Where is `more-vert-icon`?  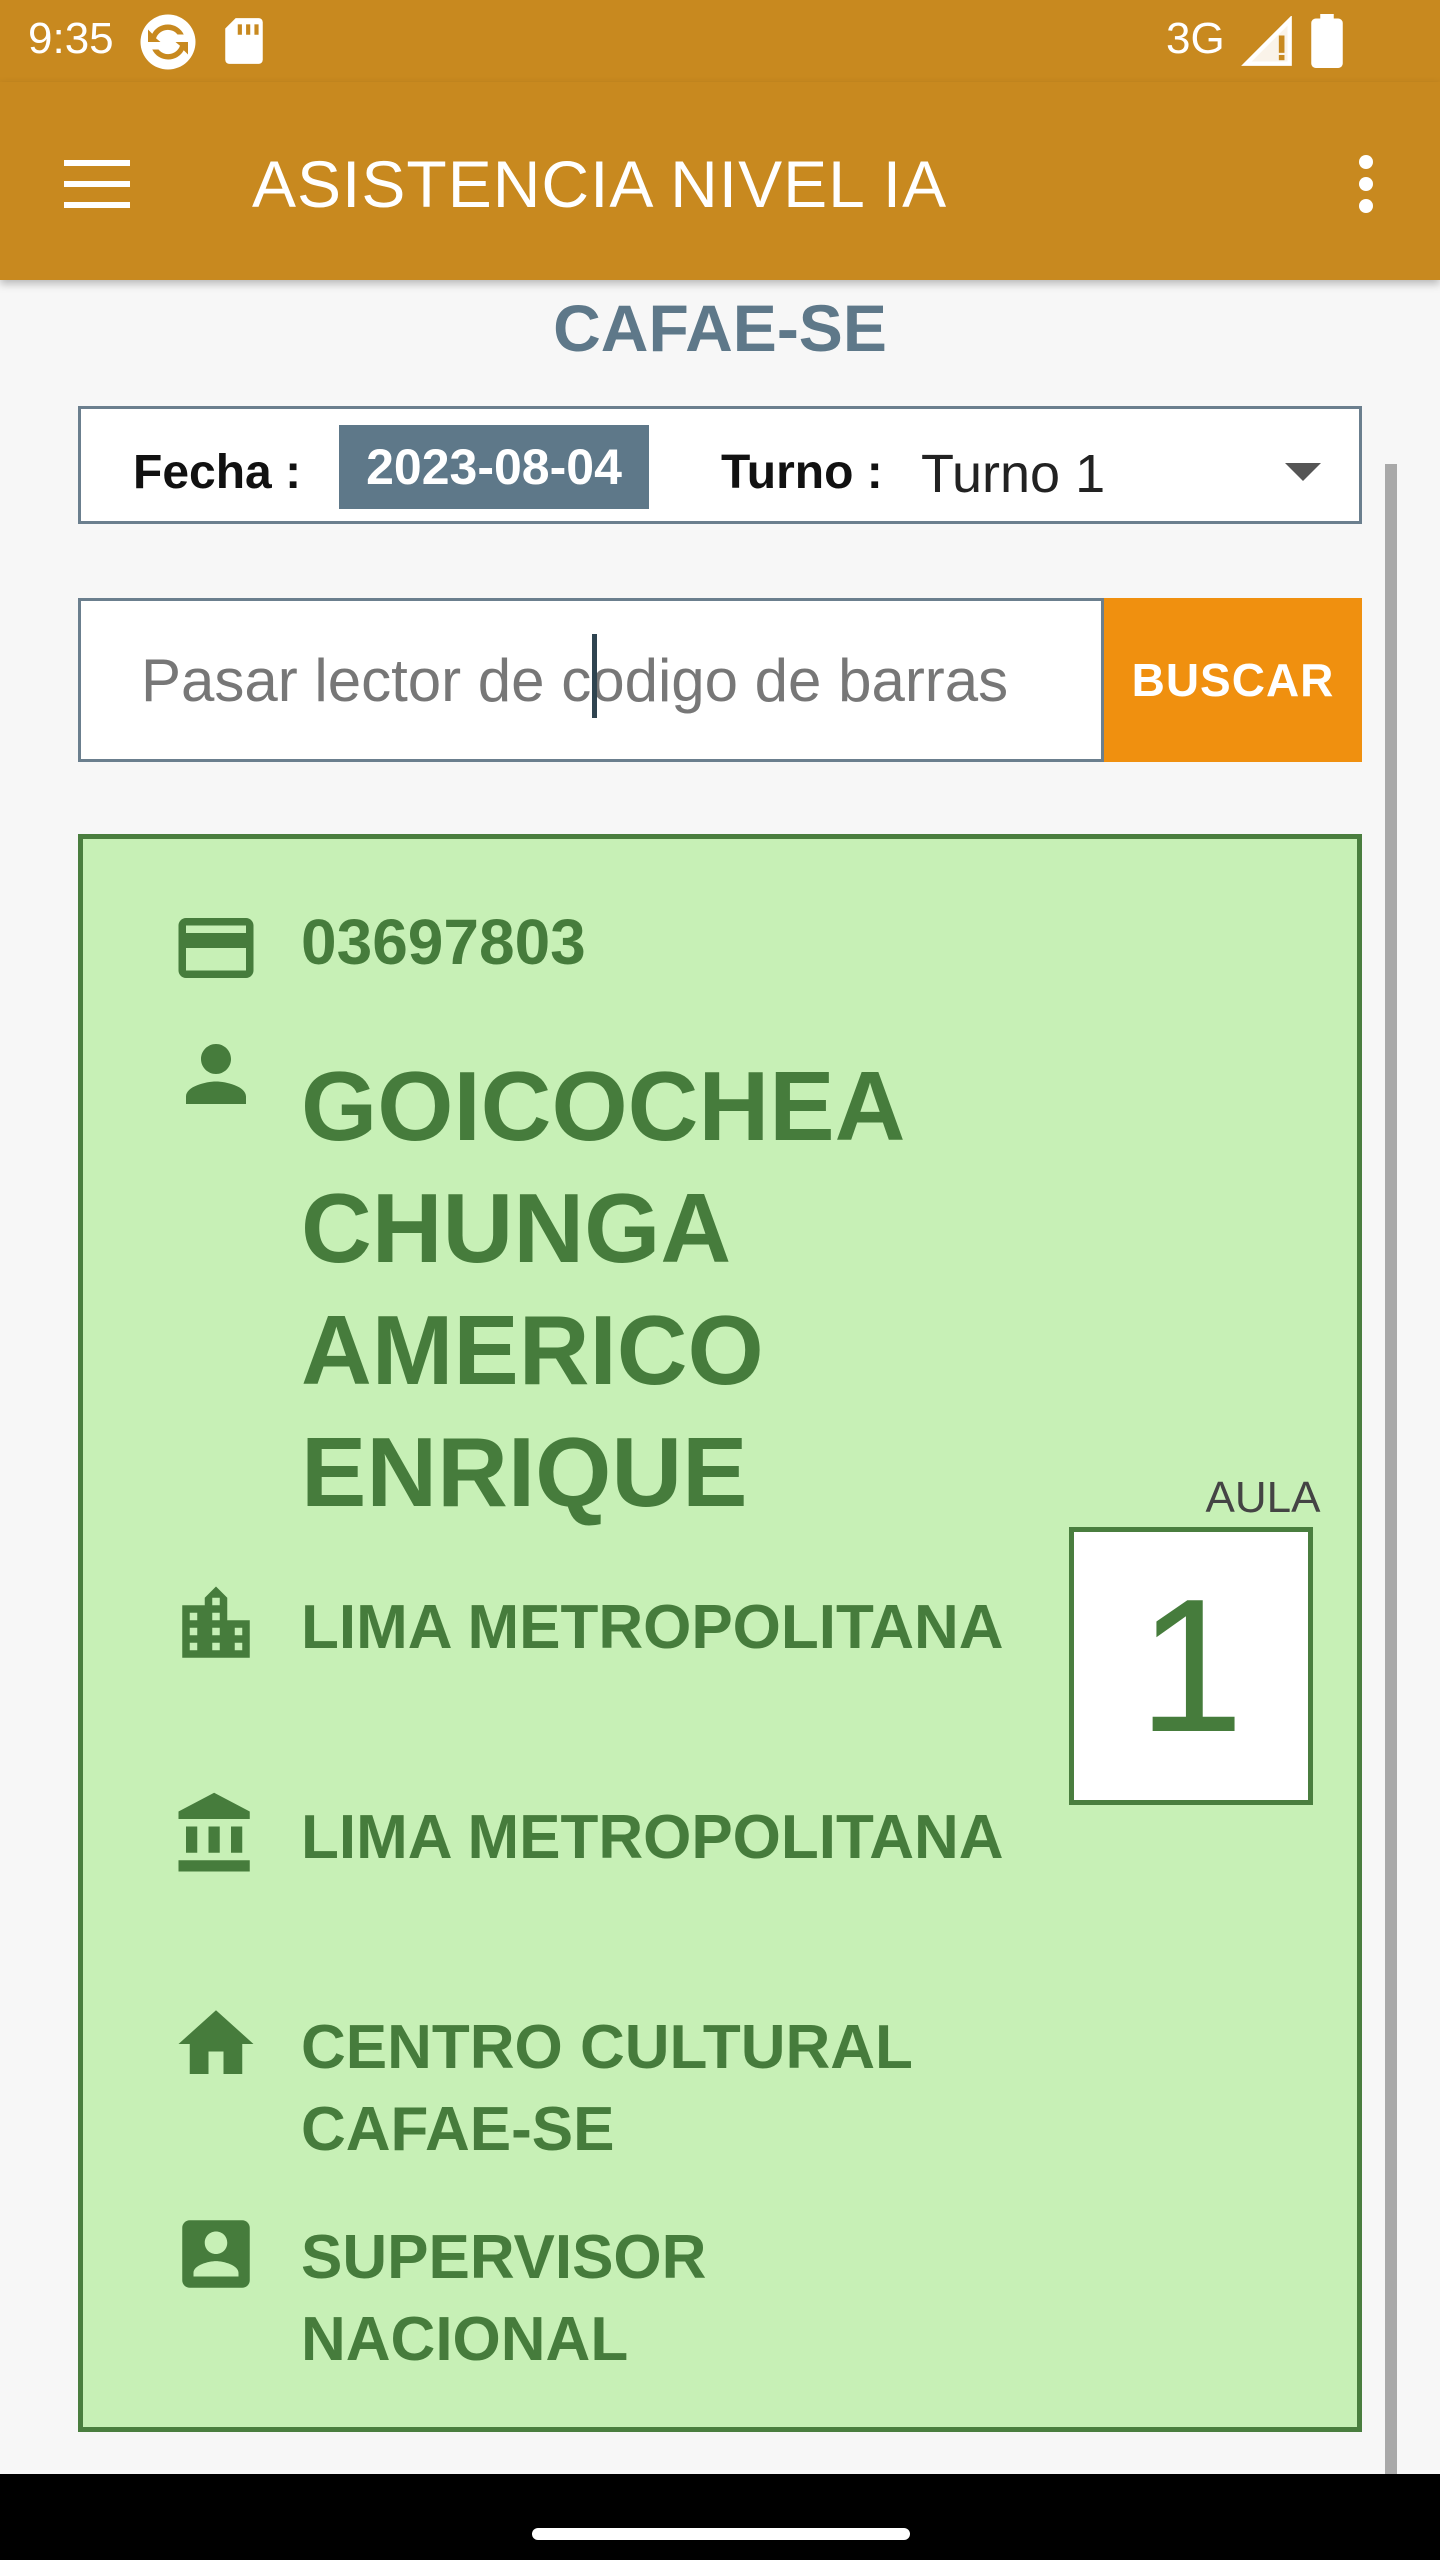 more-vert-icon is located at coordinates (1366, 184).